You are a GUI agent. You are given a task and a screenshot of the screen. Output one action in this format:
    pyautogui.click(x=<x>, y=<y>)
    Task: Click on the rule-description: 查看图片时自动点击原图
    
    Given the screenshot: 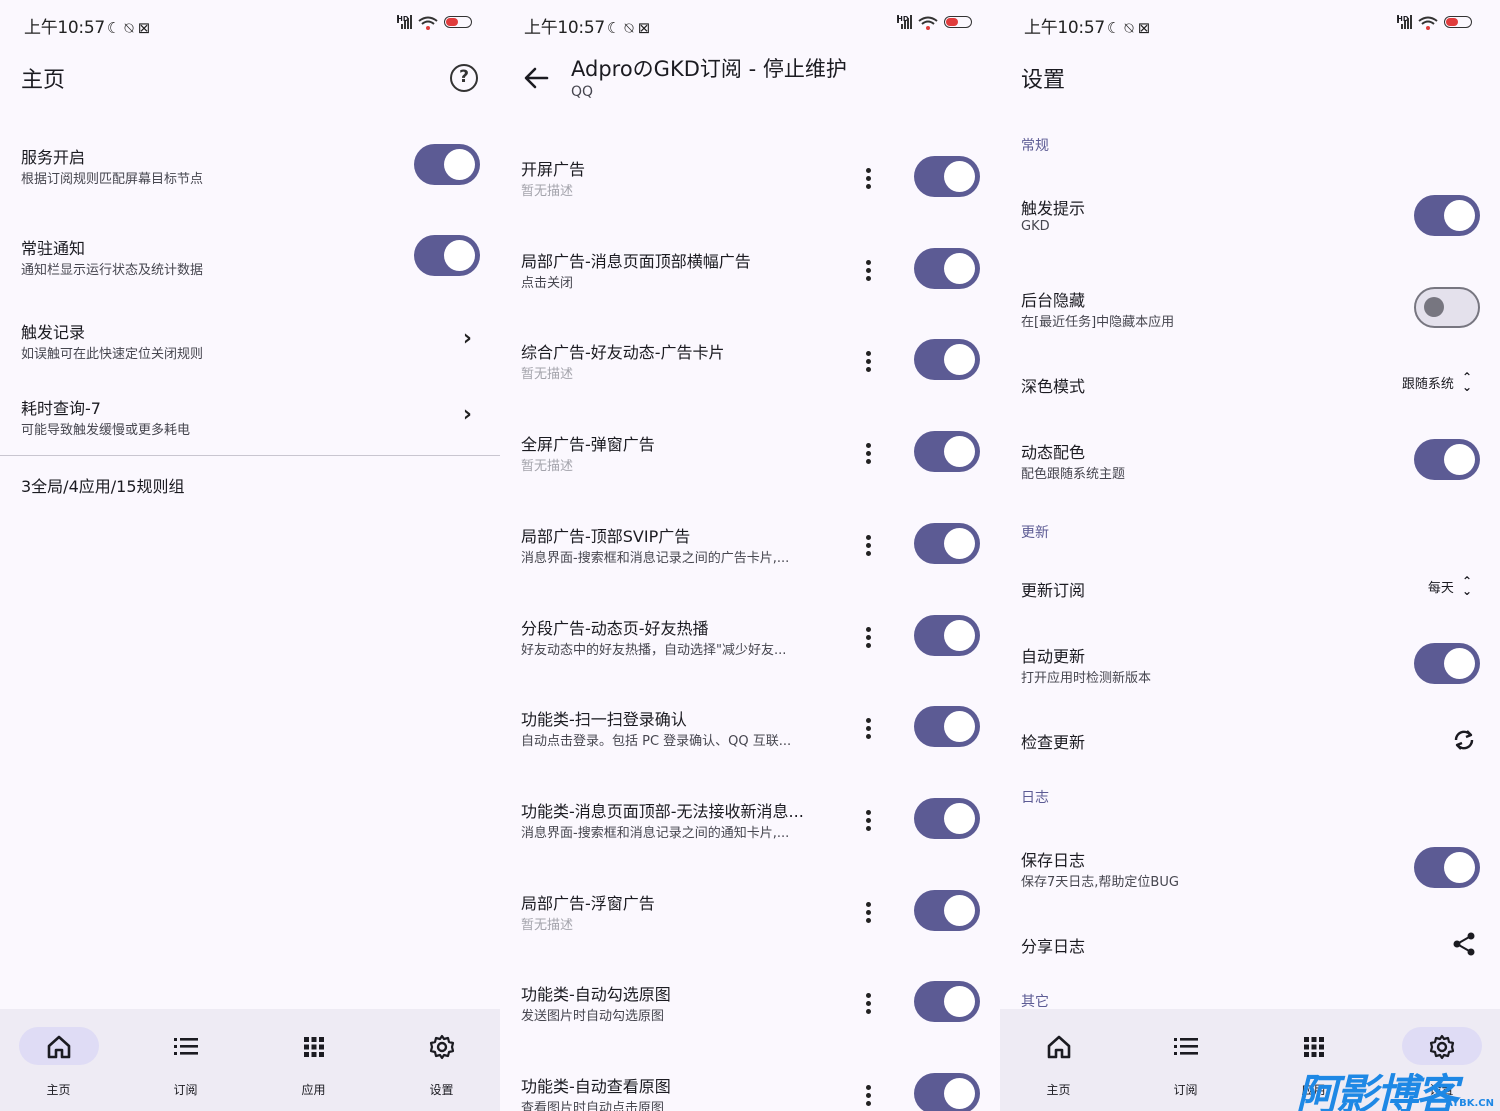 What is the action you would take?
    pyautogui.click(x=593, y=1106)
    